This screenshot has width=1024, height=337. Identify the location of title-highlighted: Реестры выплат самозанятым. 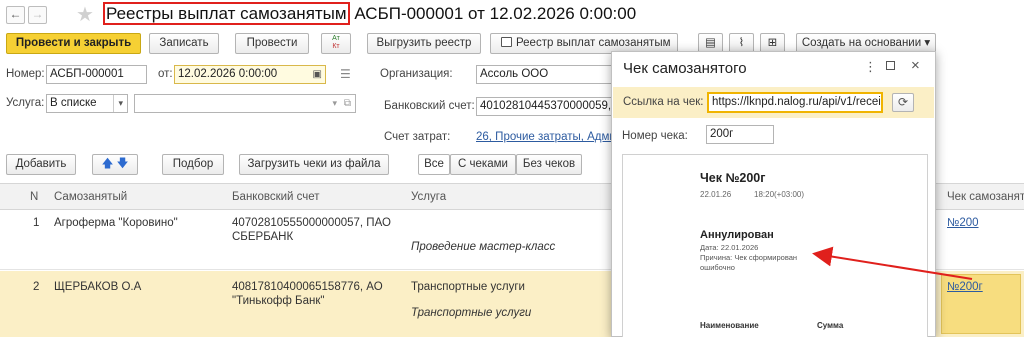
(226, 13).